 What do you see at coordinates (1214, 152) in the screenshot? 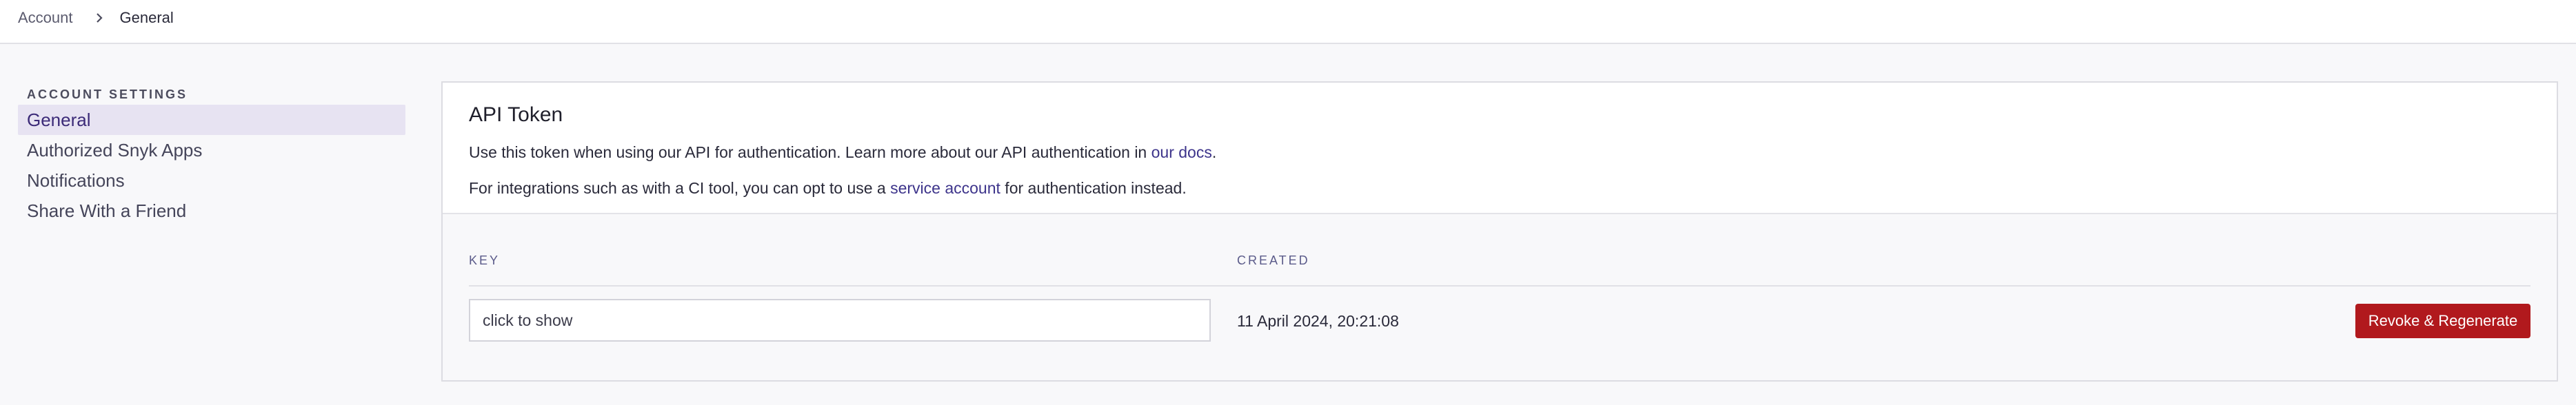
I see `description-text: .` at bounding box center [1214, 152].